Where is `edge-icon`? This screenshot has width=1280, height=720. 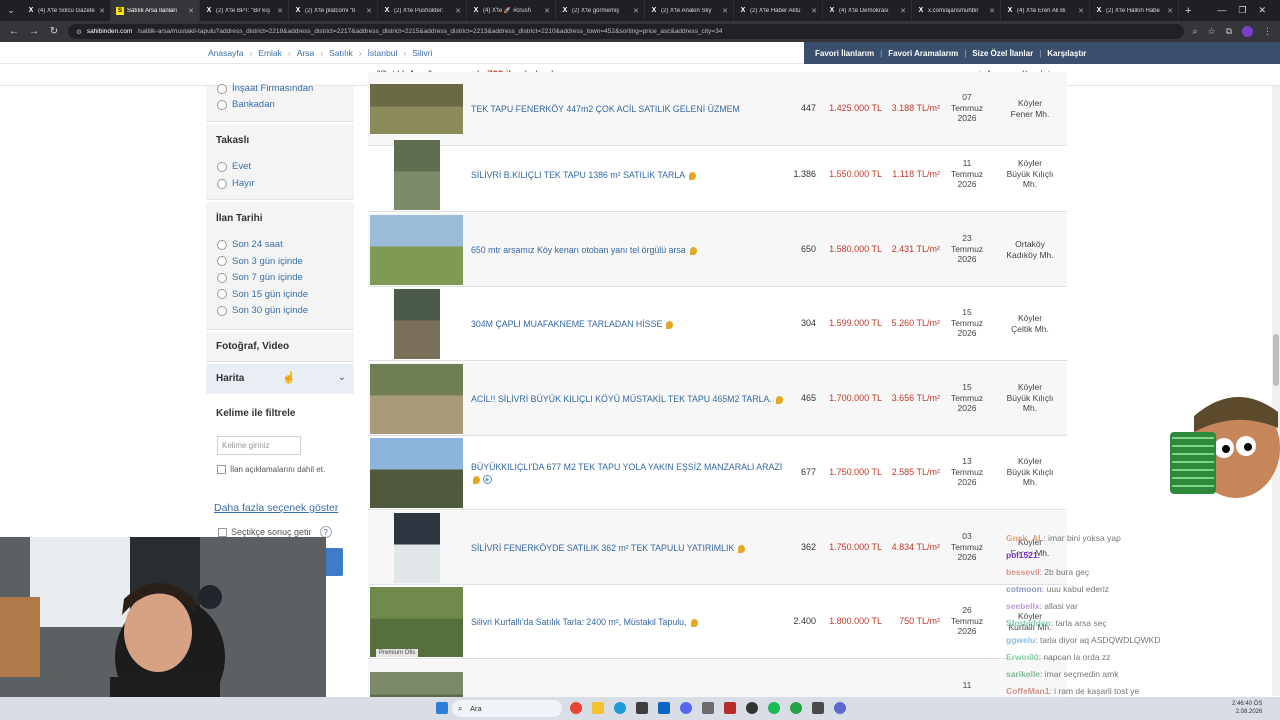 edge-icon is located at coordinates (620, 708).